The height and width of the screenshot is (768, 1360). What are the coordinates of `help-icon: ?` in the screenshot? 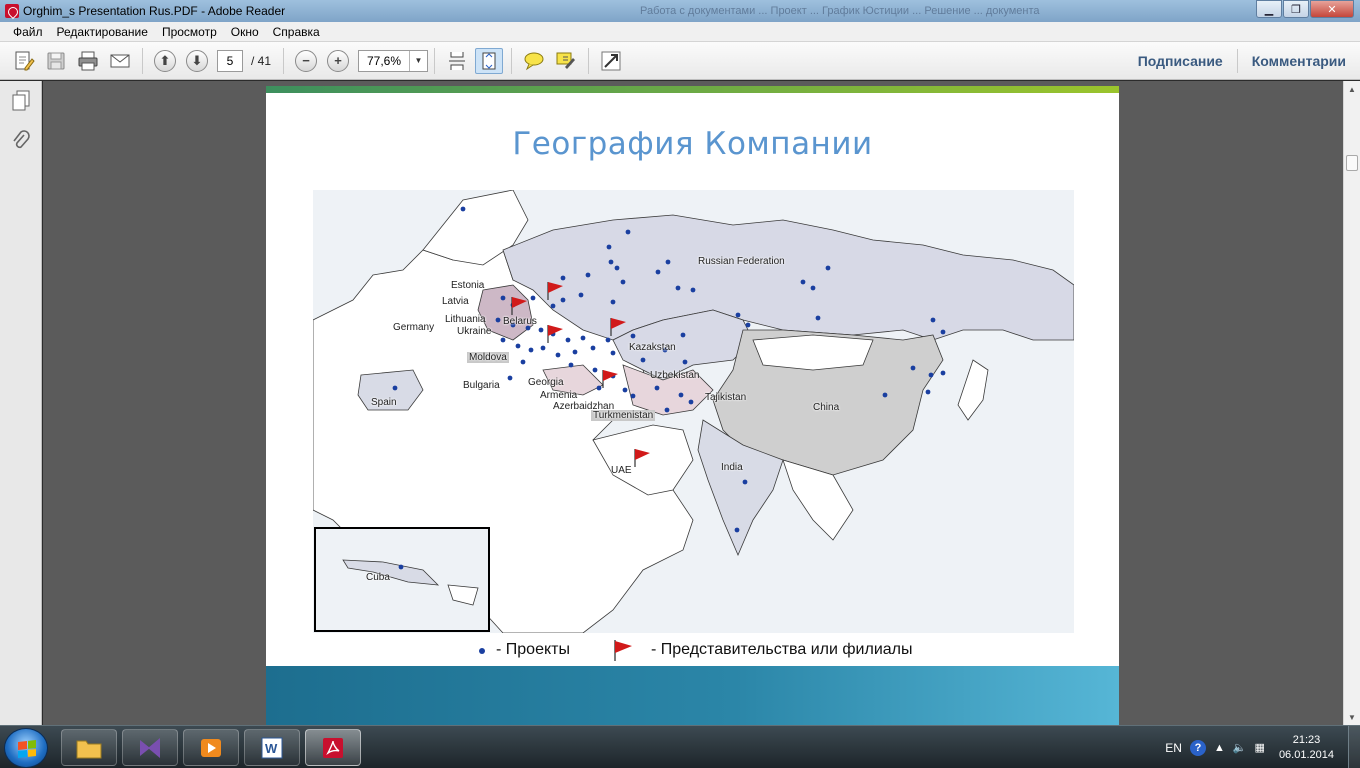 It's located at (1197, 747).